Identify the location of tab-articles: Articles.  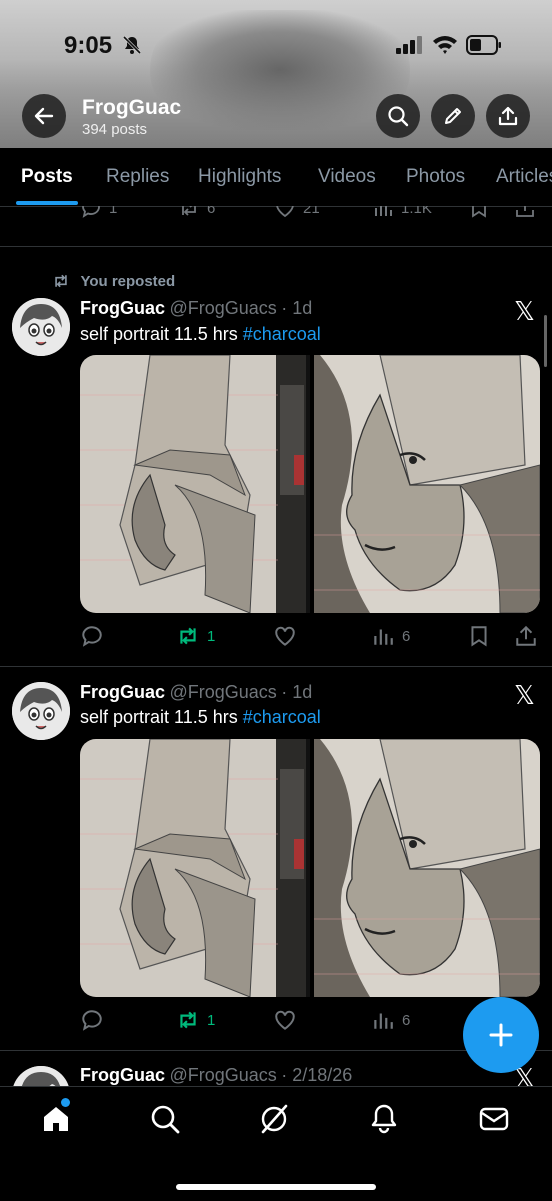
(524, 177).